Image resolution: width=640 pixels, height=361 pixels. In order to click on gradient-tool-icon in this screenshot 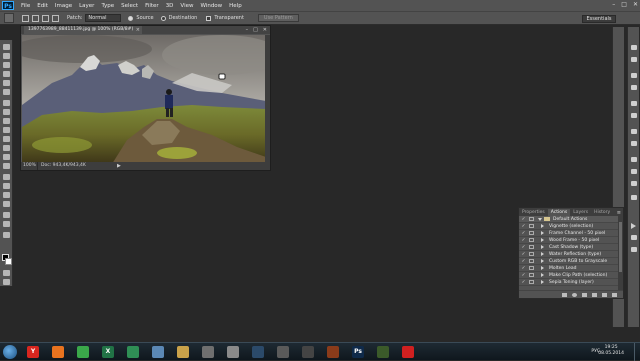, I will do `click(6, 148)`.